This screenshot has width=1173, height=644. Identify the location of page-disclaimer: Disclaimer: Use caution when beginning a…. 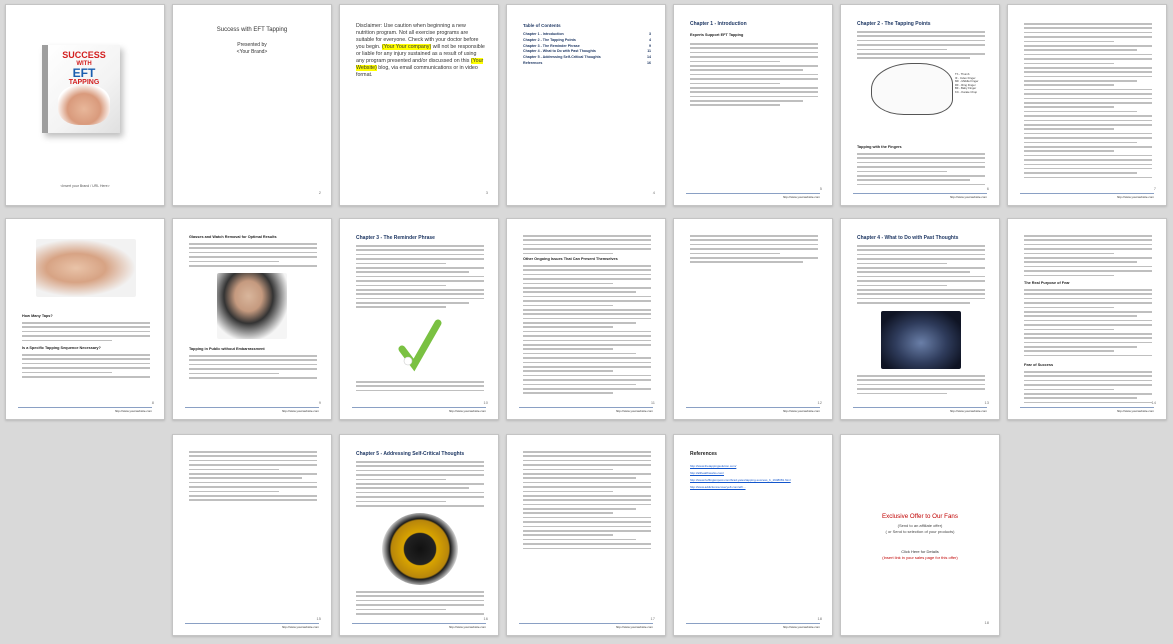
(419, 105).